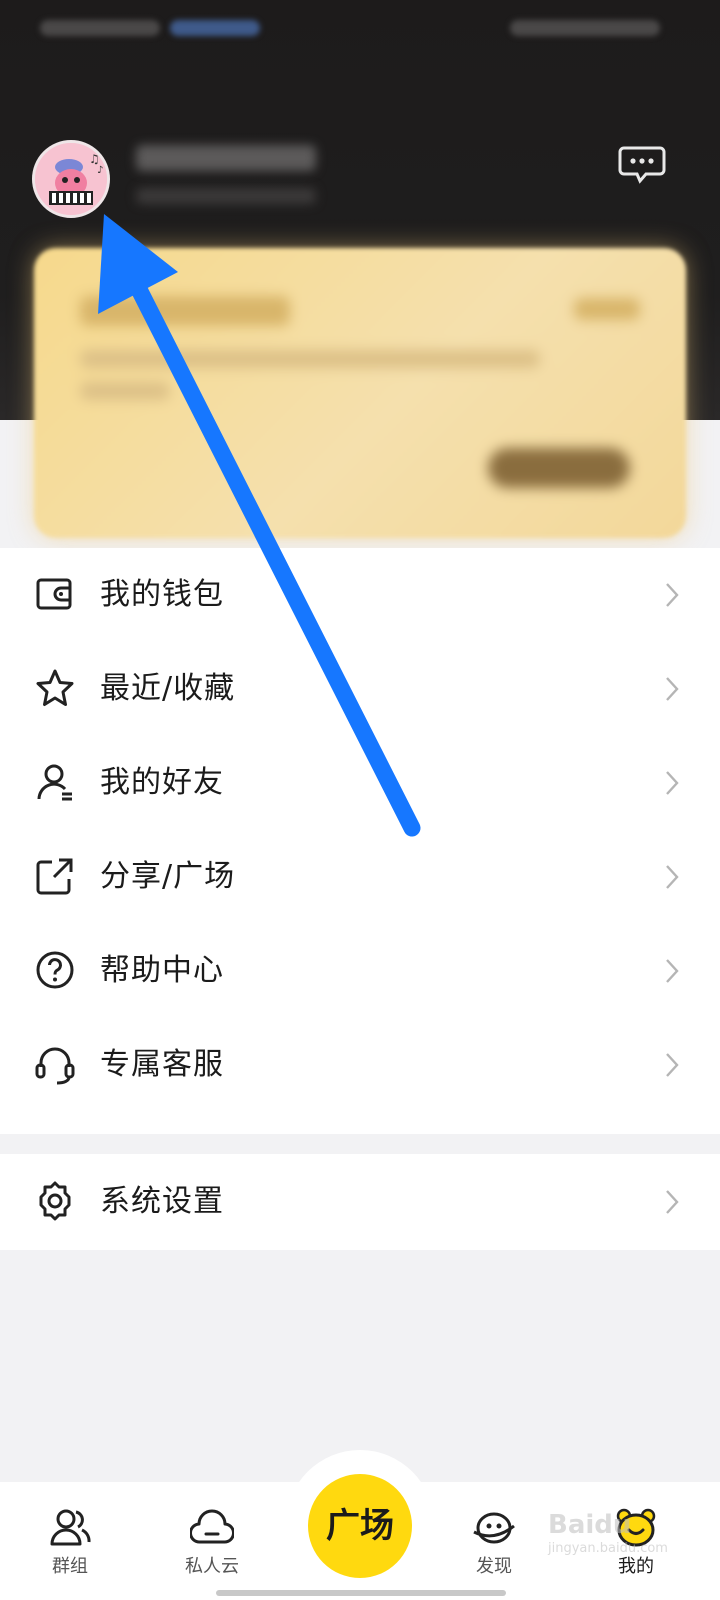  What do you see at coordinates (212, 1526) in the screenshot?
I see `cloud-icon` at bounding box center [212, 1526].